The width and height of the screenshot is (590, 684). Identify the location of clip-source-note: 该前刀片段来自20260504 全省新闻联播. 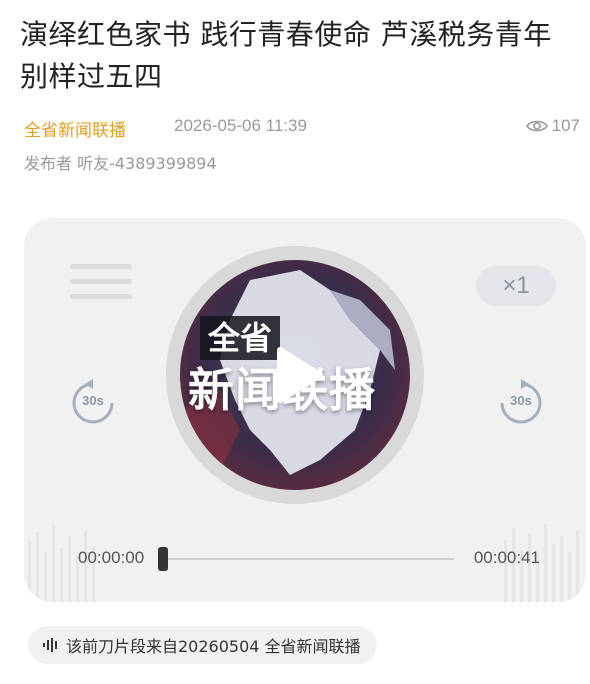
(202, 645).